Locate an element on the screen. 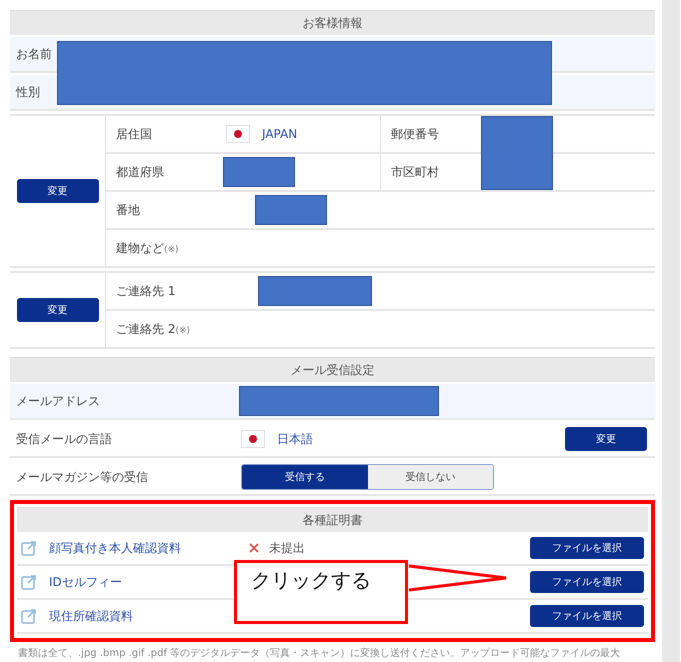  section-header: お客様情報 is located at coordinates (332, 22).